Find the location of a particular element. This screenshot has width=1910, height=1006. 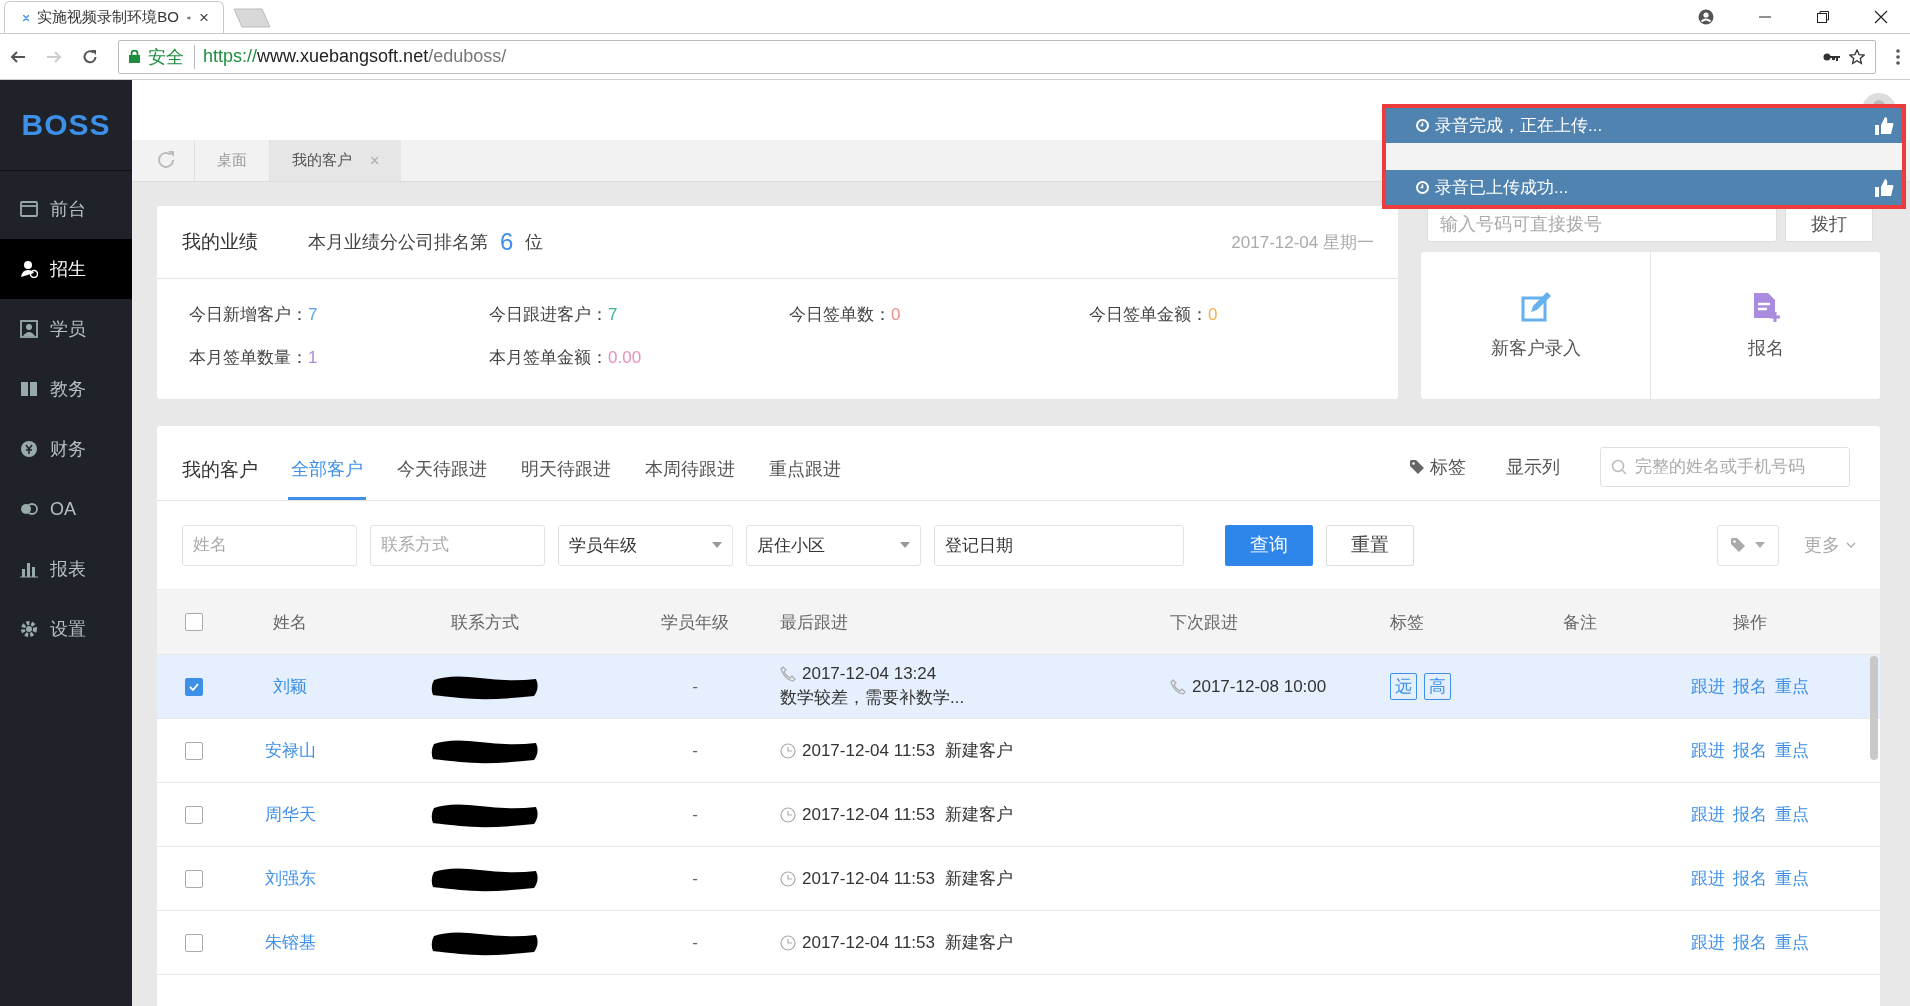

date-text: 2017-12-04 星期一 is located at coordinates (1302, 242).